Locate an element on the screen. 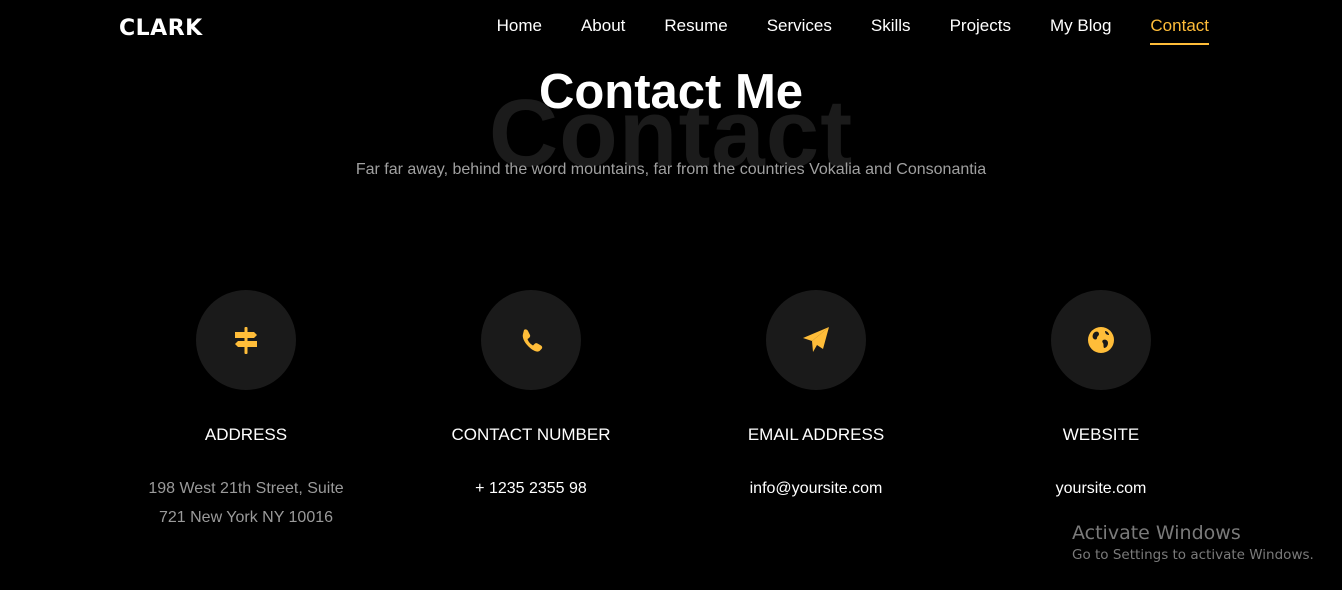  phone-icon-circle is located at coordinates (531, 340).